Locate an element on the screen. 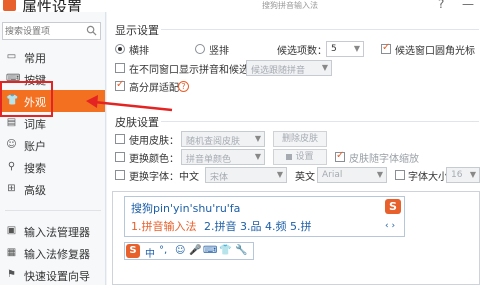 This screenshot has width=486, height=285. skin-value: 随机查阅皮肤 is located at coordinates (213, 142).